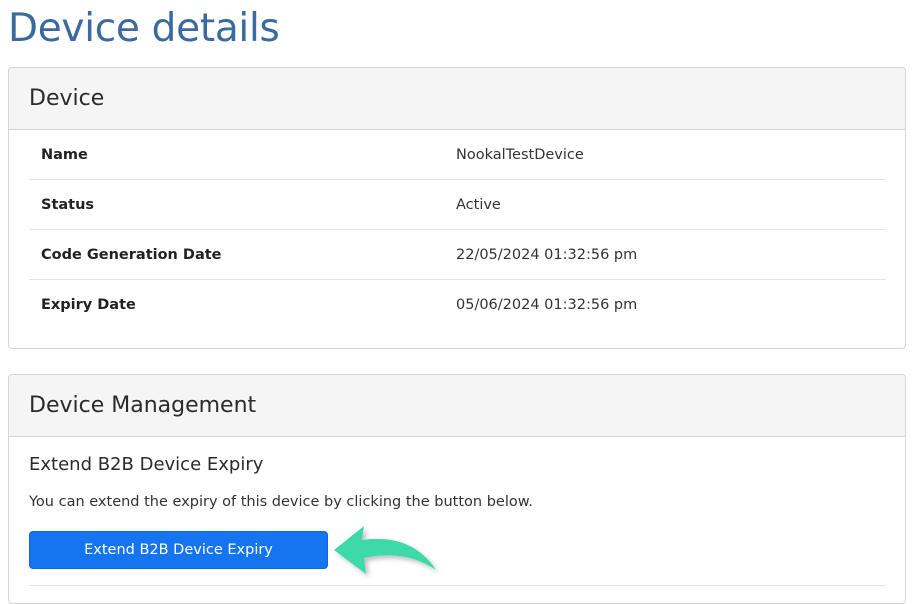 This screenshot has width=917, height=604. I want to click on device-card-header: Device, so click(457, 99).